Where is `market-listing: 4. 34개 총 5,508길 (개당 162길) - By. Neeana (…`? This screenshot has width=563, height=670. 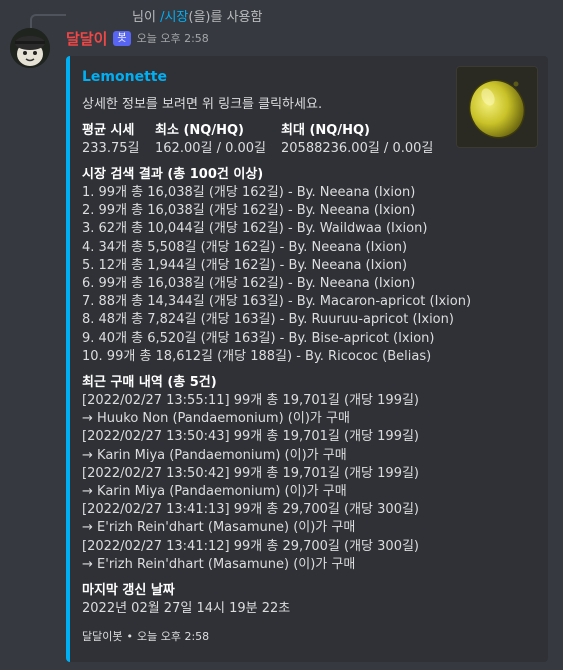
market-listing: 4. 34개 총 5,508길 (개당 162길) - By. Neeana (… is located at coordinates (245, 247).